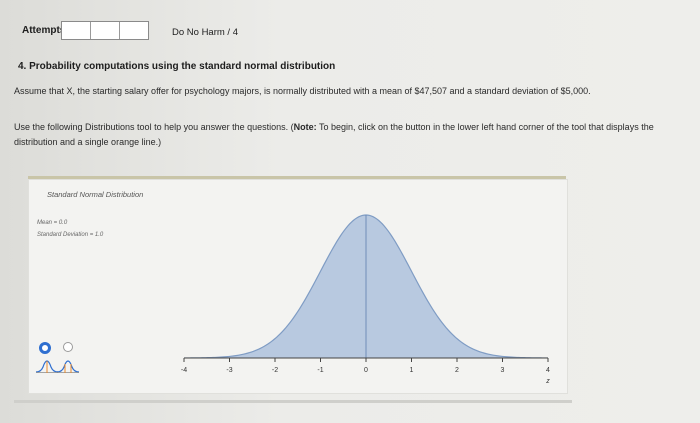  What do you see at coordinates (320, 370) in the screenshot?
I see `x-tick-label: -1` at bounding box center [320, 370].